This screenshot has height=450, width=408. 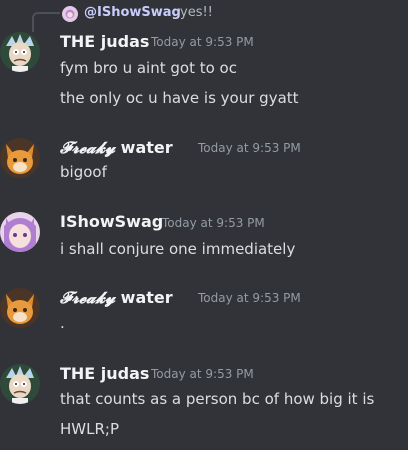 I want to click on message-text: bigoof, so click(x=83, y=172).